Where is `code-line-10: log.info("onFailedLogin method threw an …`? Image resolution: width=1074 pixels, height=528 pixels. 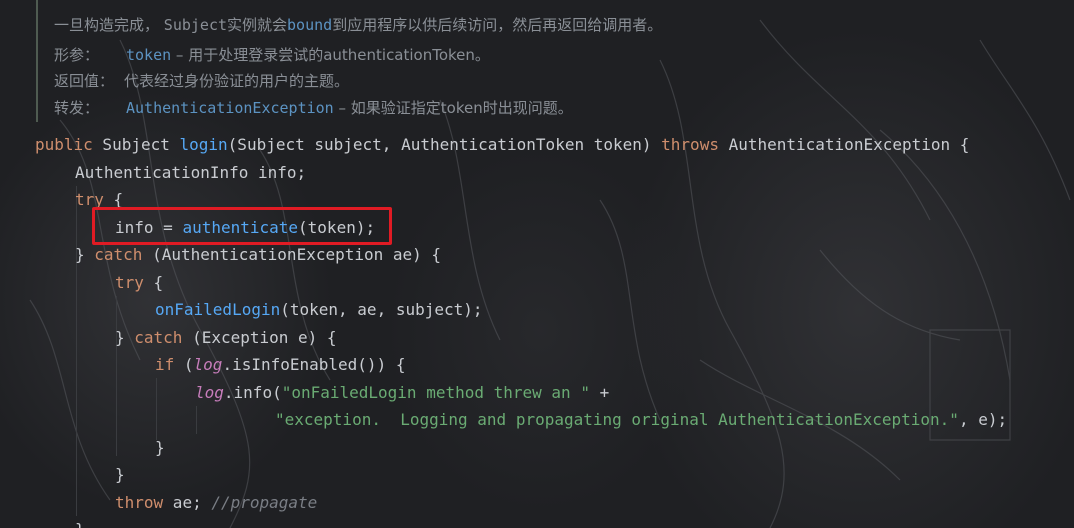
code-line-10: log.info("onFailedLogin method threw an … is located at coordinates (402, 393).